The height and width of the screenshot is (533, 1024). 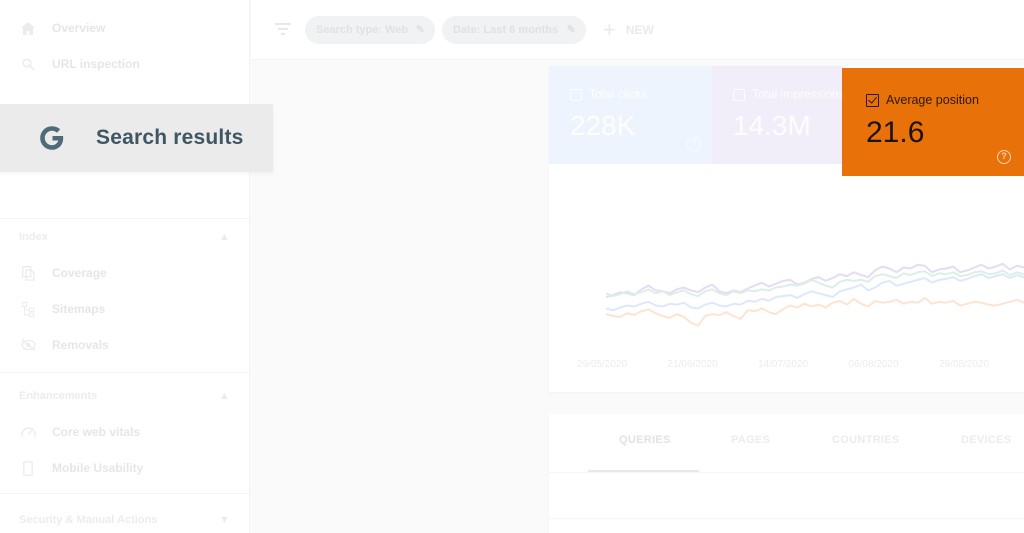 I want to click on chip-label: Date: Last 6 months, so click(x=506, y=30).